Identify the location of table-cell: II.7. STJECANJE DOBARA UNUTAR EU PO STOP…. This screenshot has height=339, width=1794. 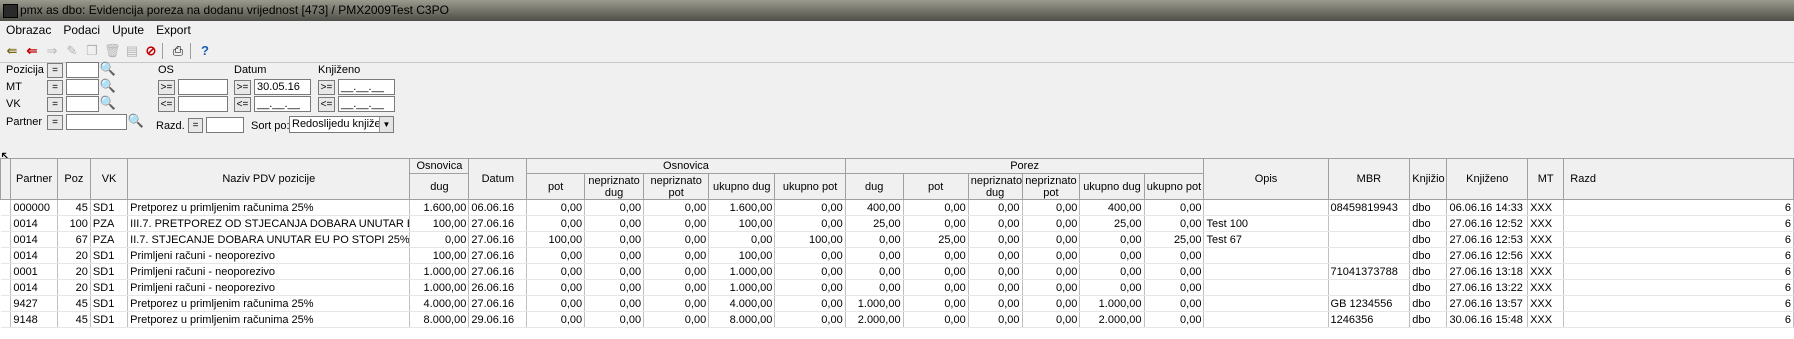
(269, 239).